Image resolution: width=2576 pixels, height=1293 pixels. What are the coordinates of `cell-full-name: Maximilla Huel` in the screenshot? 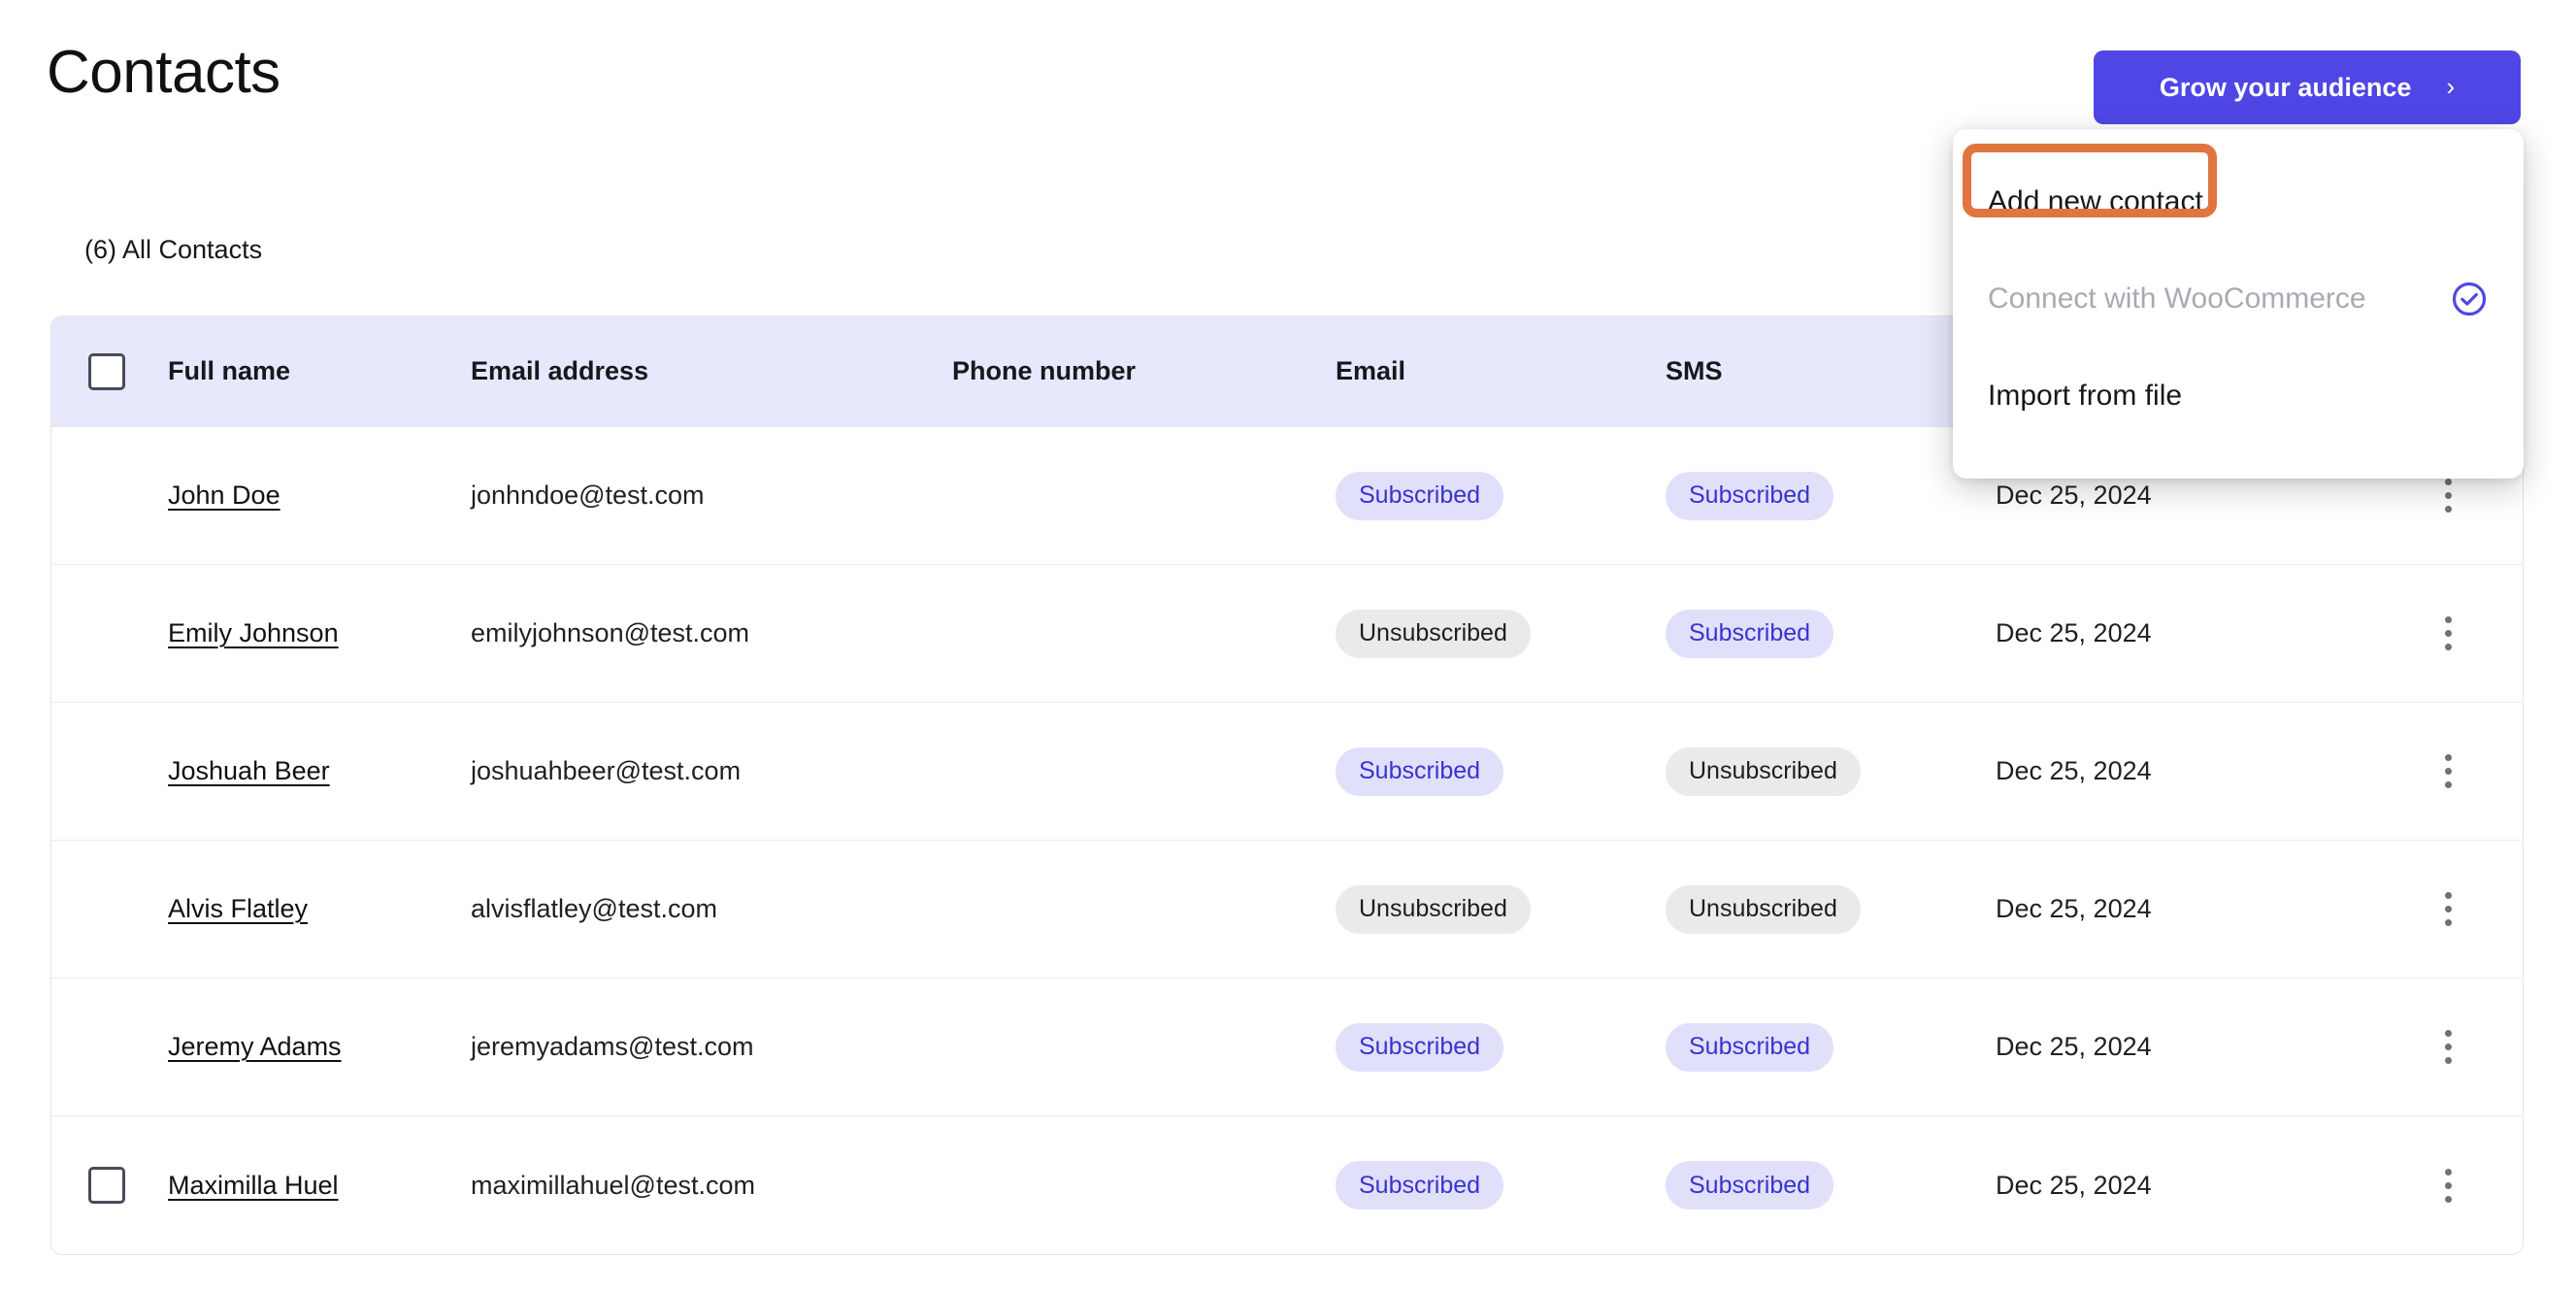 It's located at (302, 1186).